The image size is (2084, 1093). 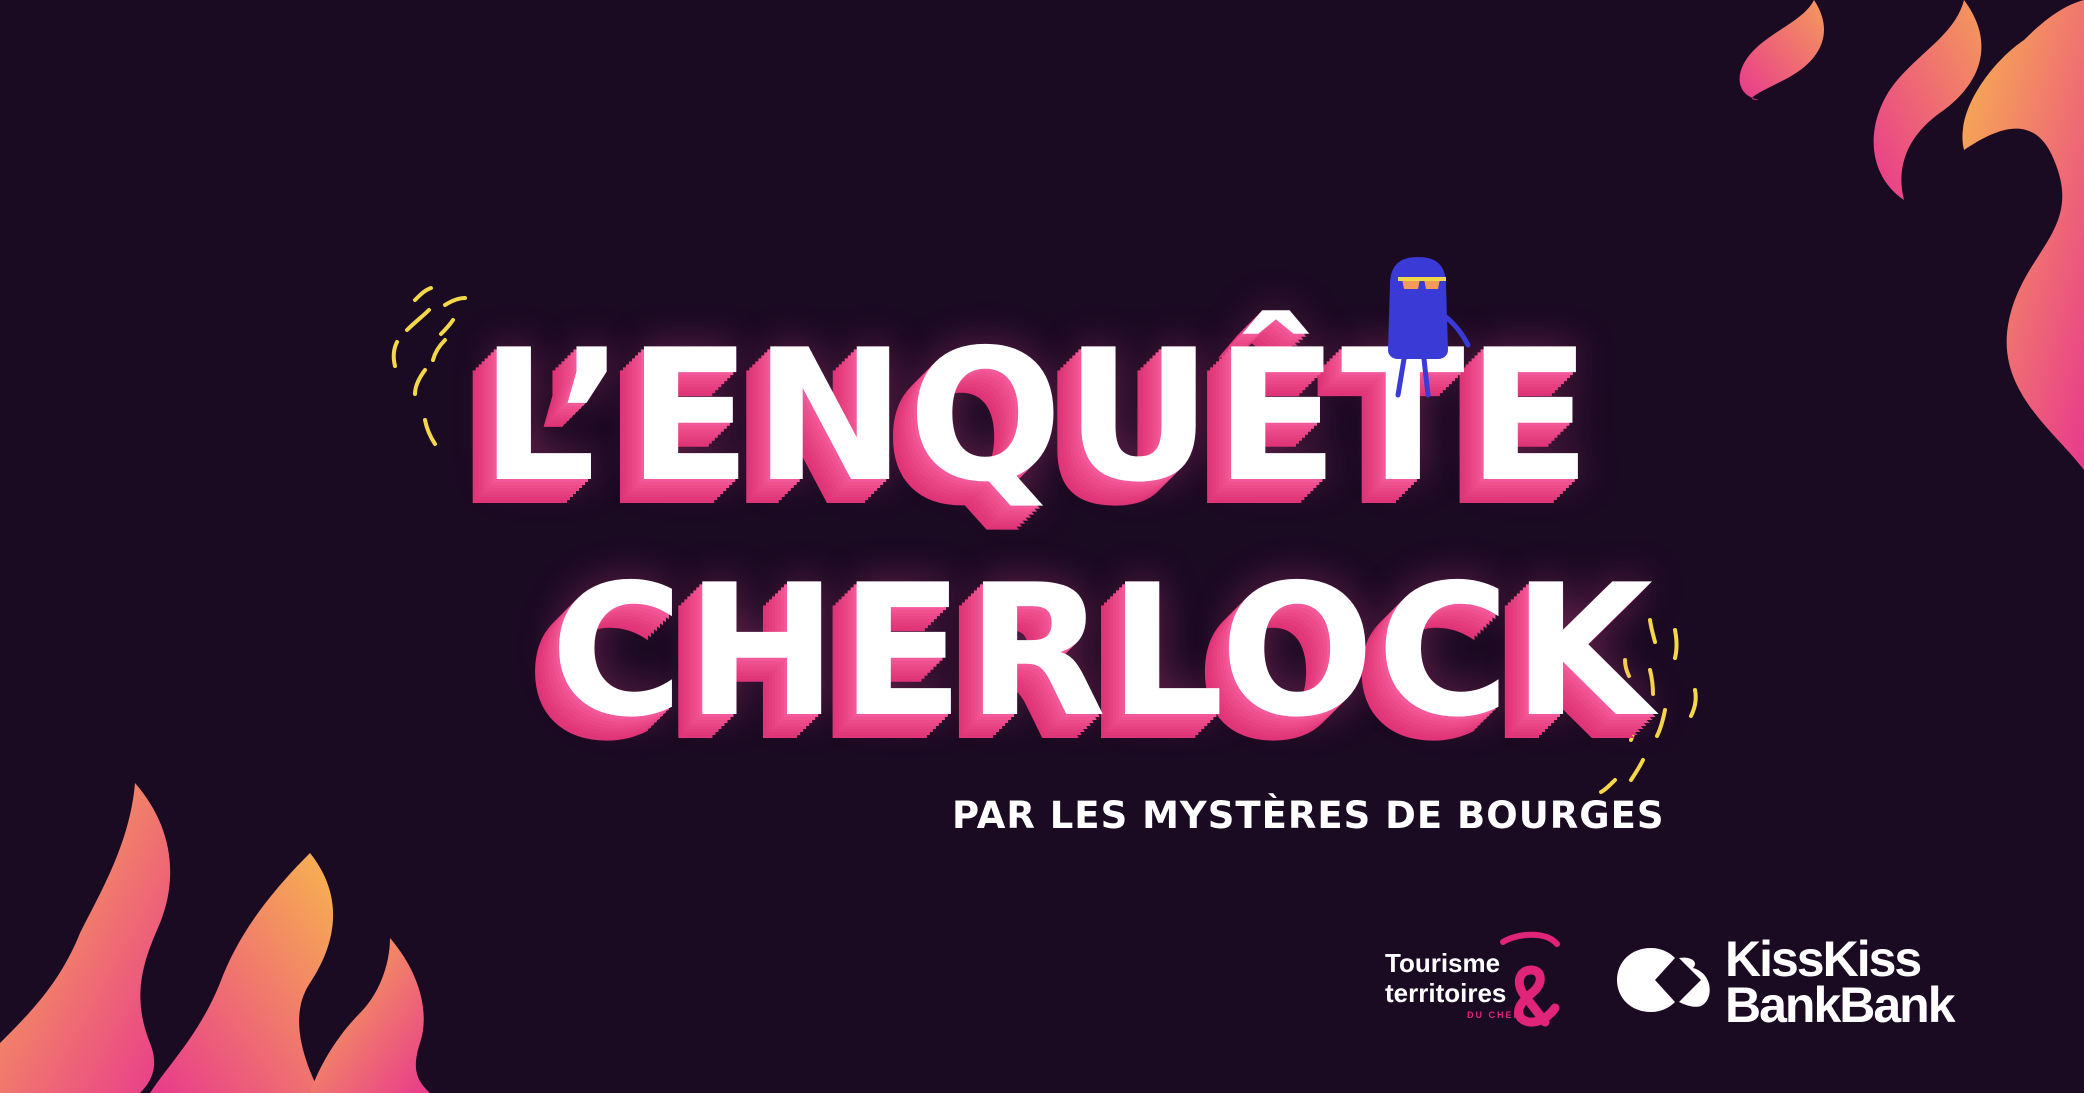 I want to click on kisskiss-heart-icon, so click(x=1663, y=980).